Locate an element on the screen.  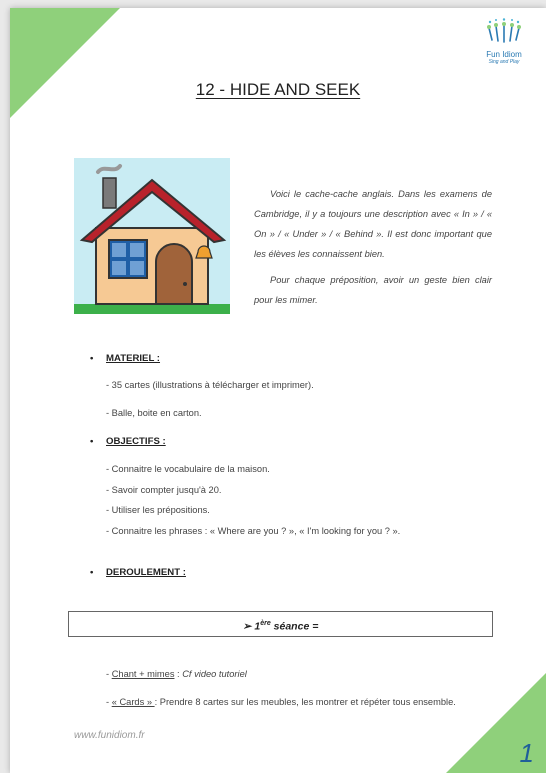
section-objectifs: • OBJECTIFS : is located at coordinates (128, 441).